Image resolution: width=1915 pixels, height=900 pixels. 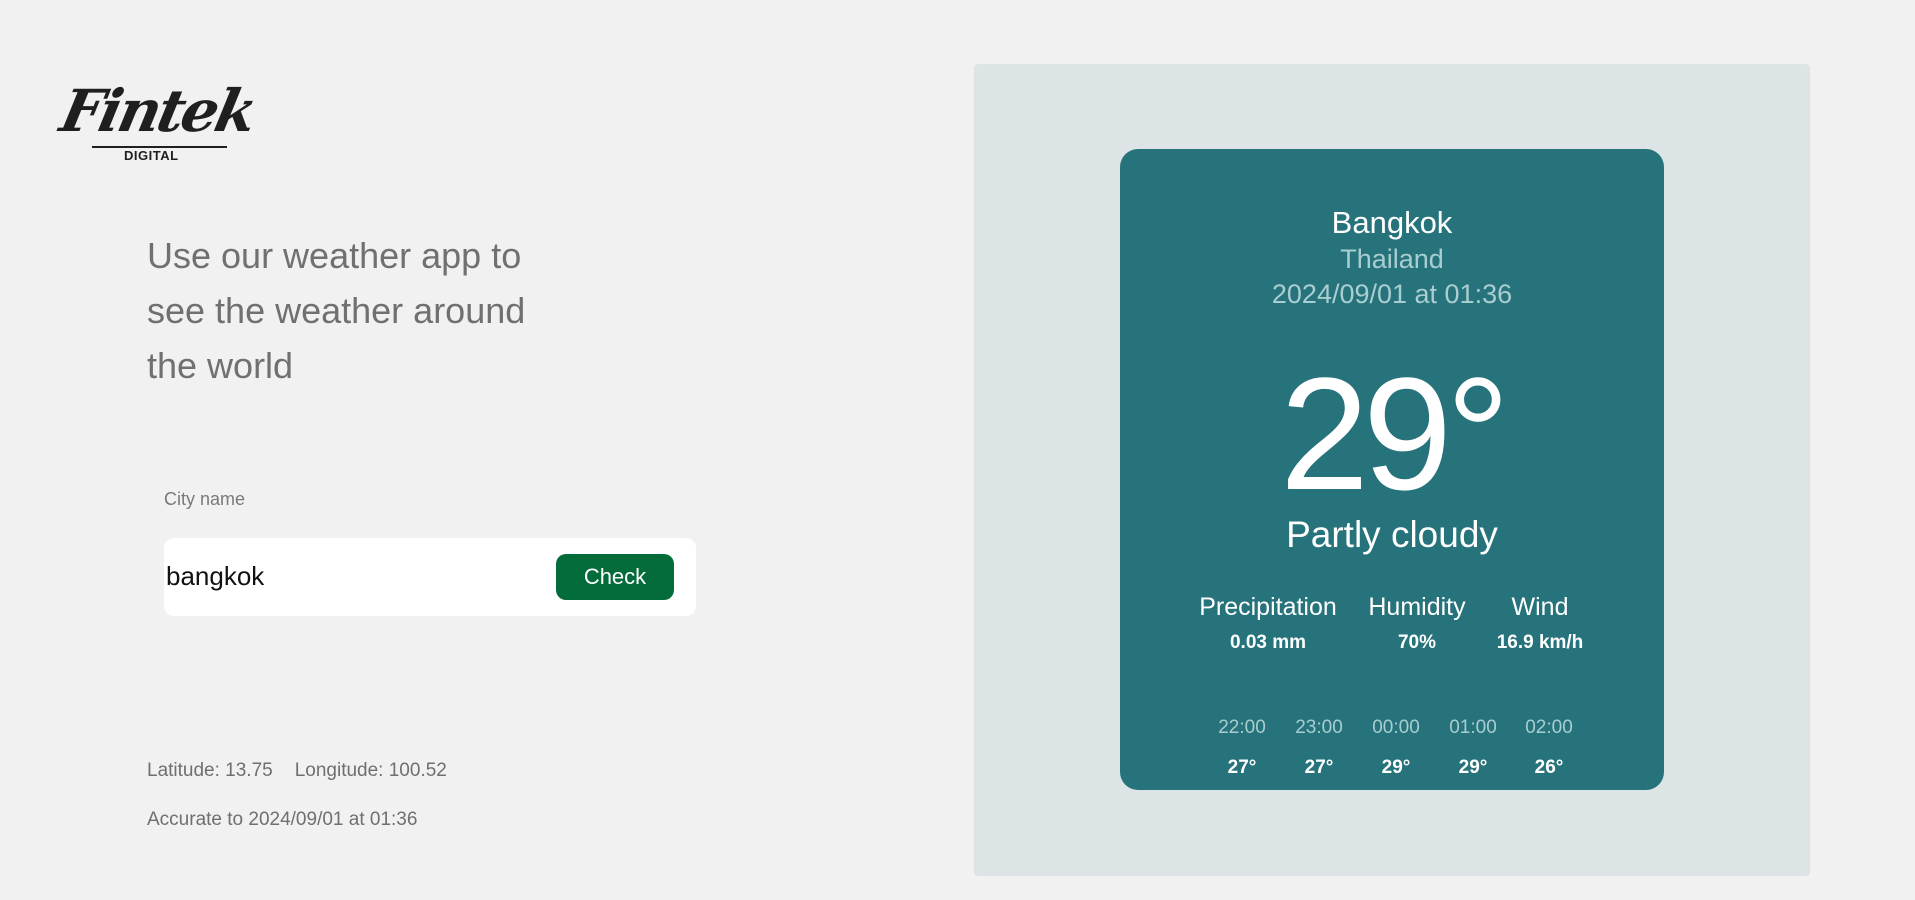 What do you see at coordinates (615, 577) in the screenshot?
I see `check-button: Check` at bounding box center [615, 577].